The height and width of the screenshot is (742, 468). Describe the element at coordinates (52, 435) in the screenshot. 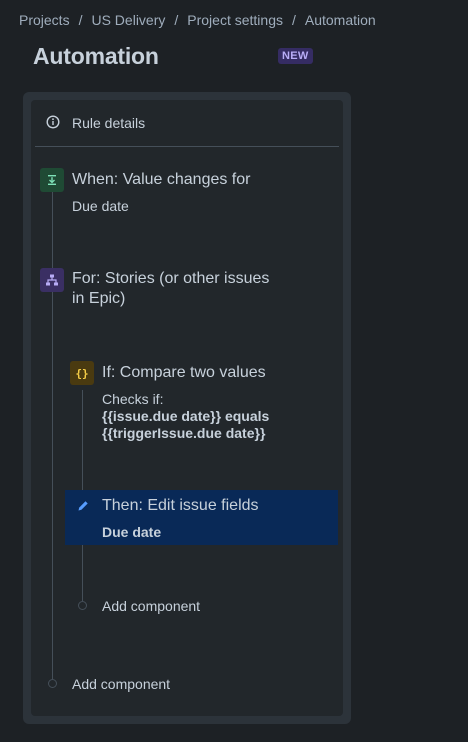

I see `flow-connector-main` at that location.